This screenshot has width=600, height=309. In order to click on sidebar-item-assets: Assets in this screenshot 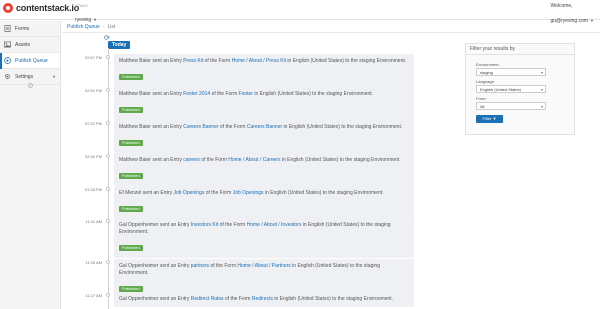, I will do `click(30, 45)`.